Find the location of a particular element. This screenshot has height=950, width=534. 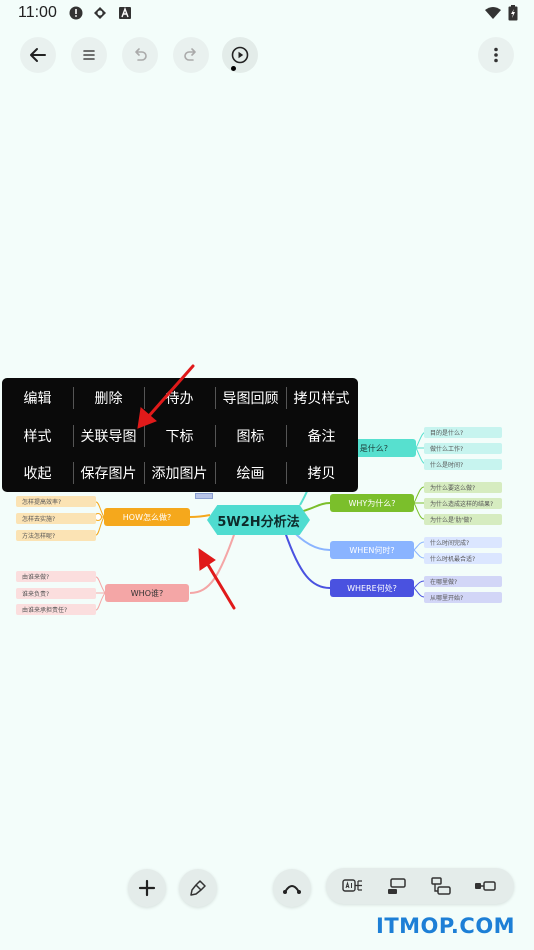

format-painter-button is located at coordinates (198, 888).